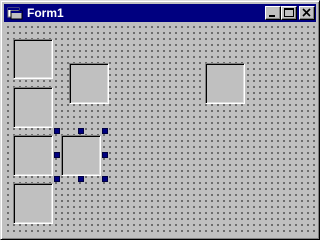 This screenshot has width=320, height=240. I want to click on close-button, so click(307, 13).